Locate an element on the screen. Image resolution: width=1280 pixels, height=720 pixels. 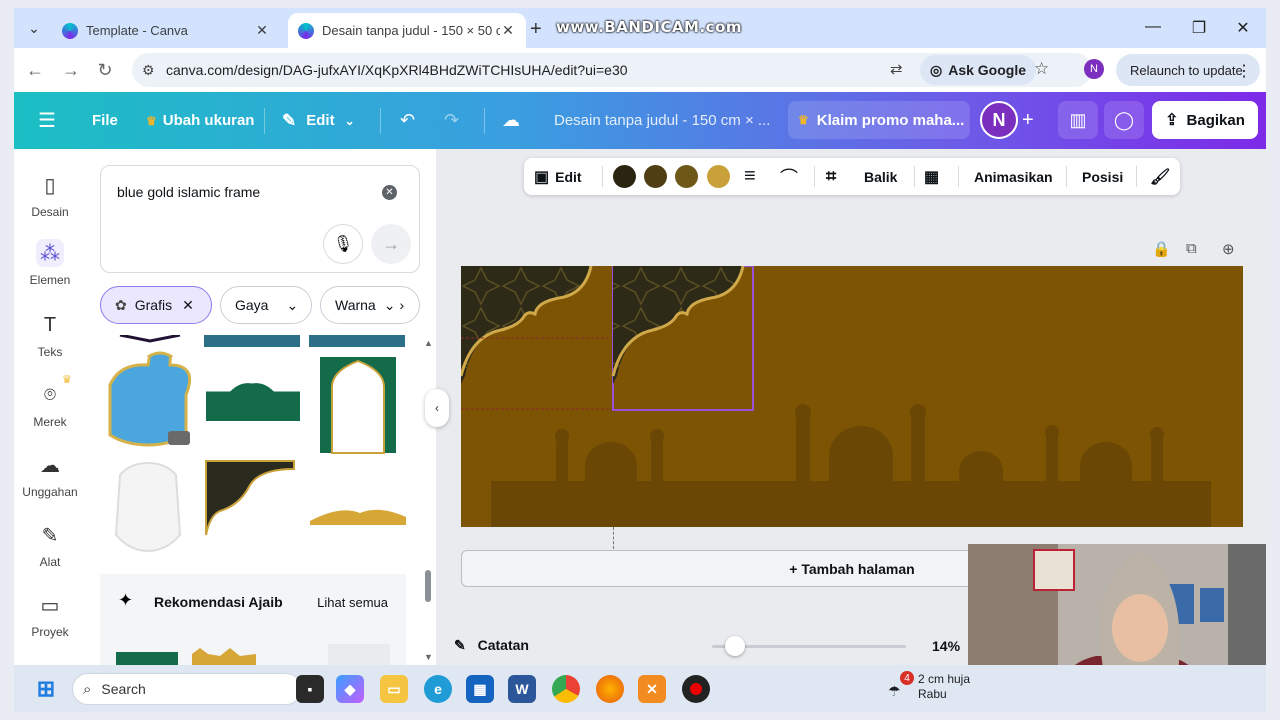
chip-gaya: Gaya ⌄ is located at coordinates (266, 305).